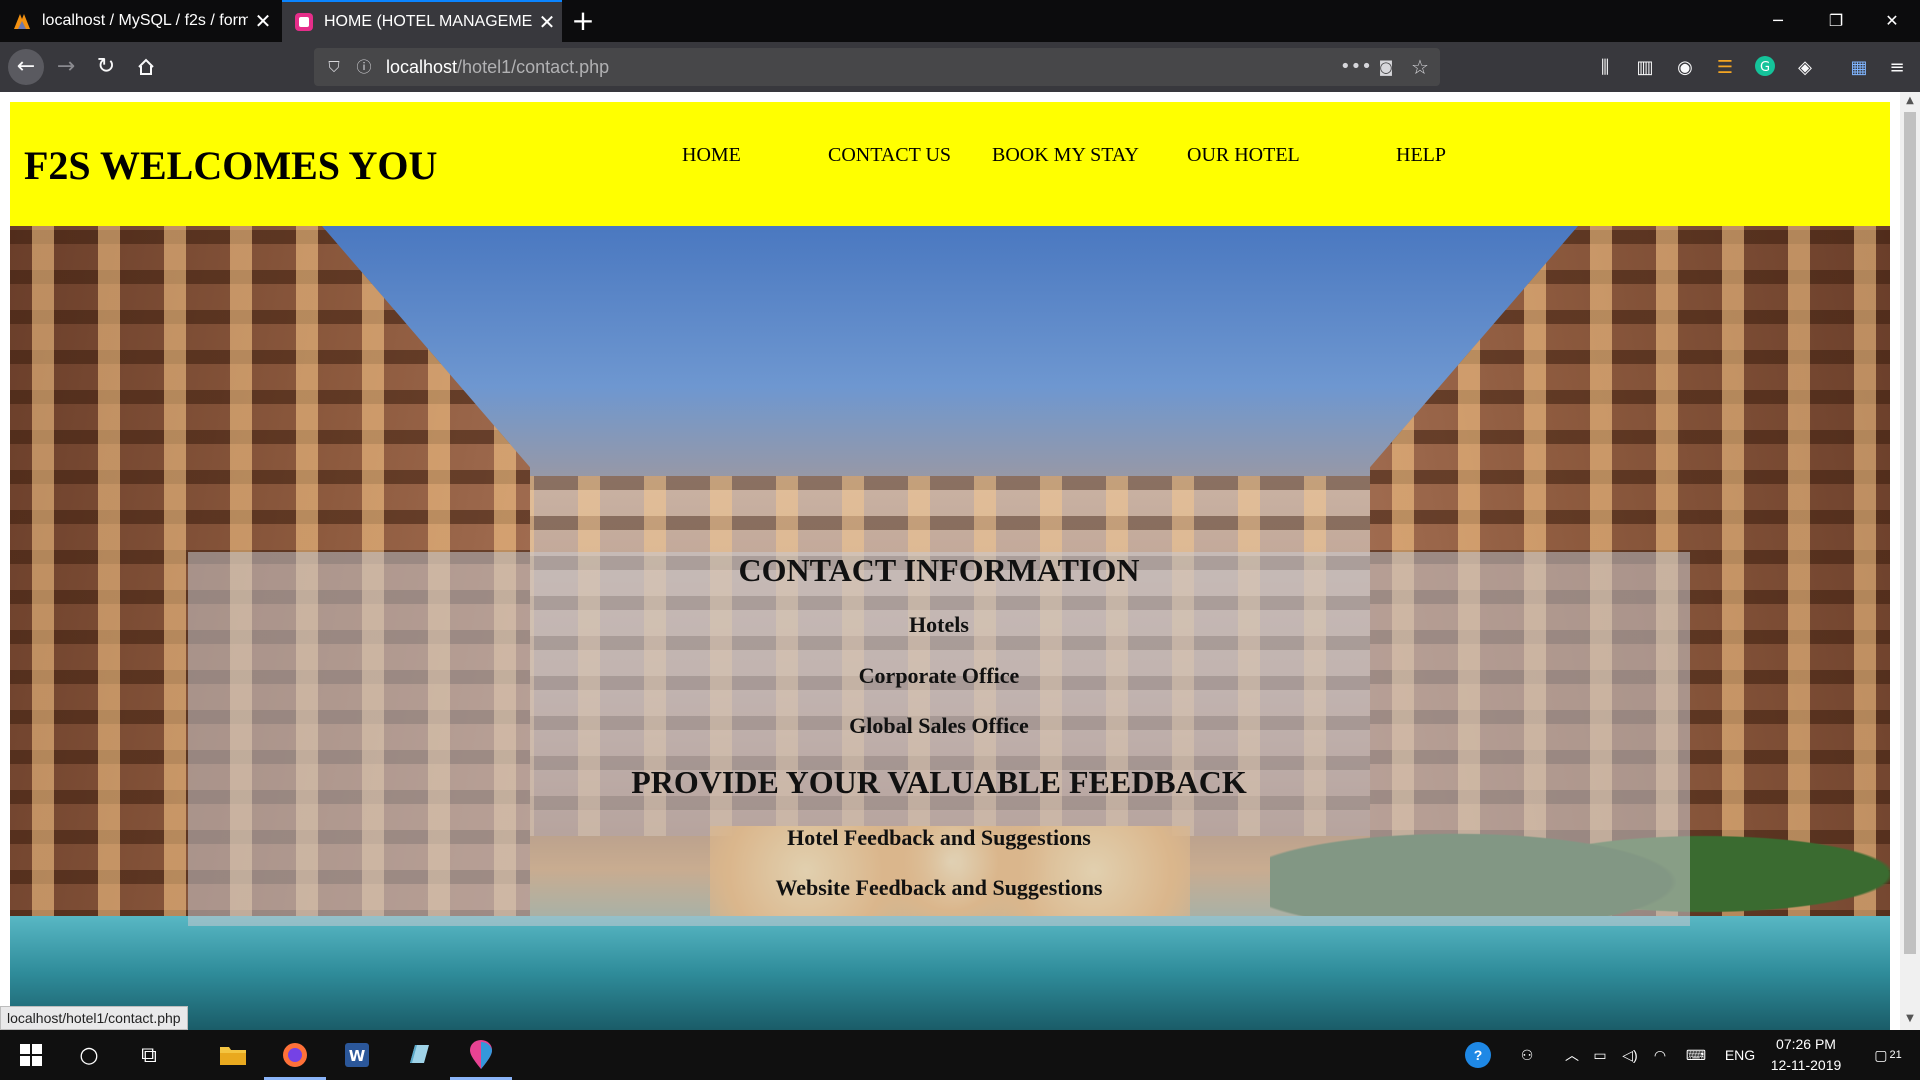 The image size is (1920, 1080). I want to click on volume-tray: ◁), so click(1630, 1055).